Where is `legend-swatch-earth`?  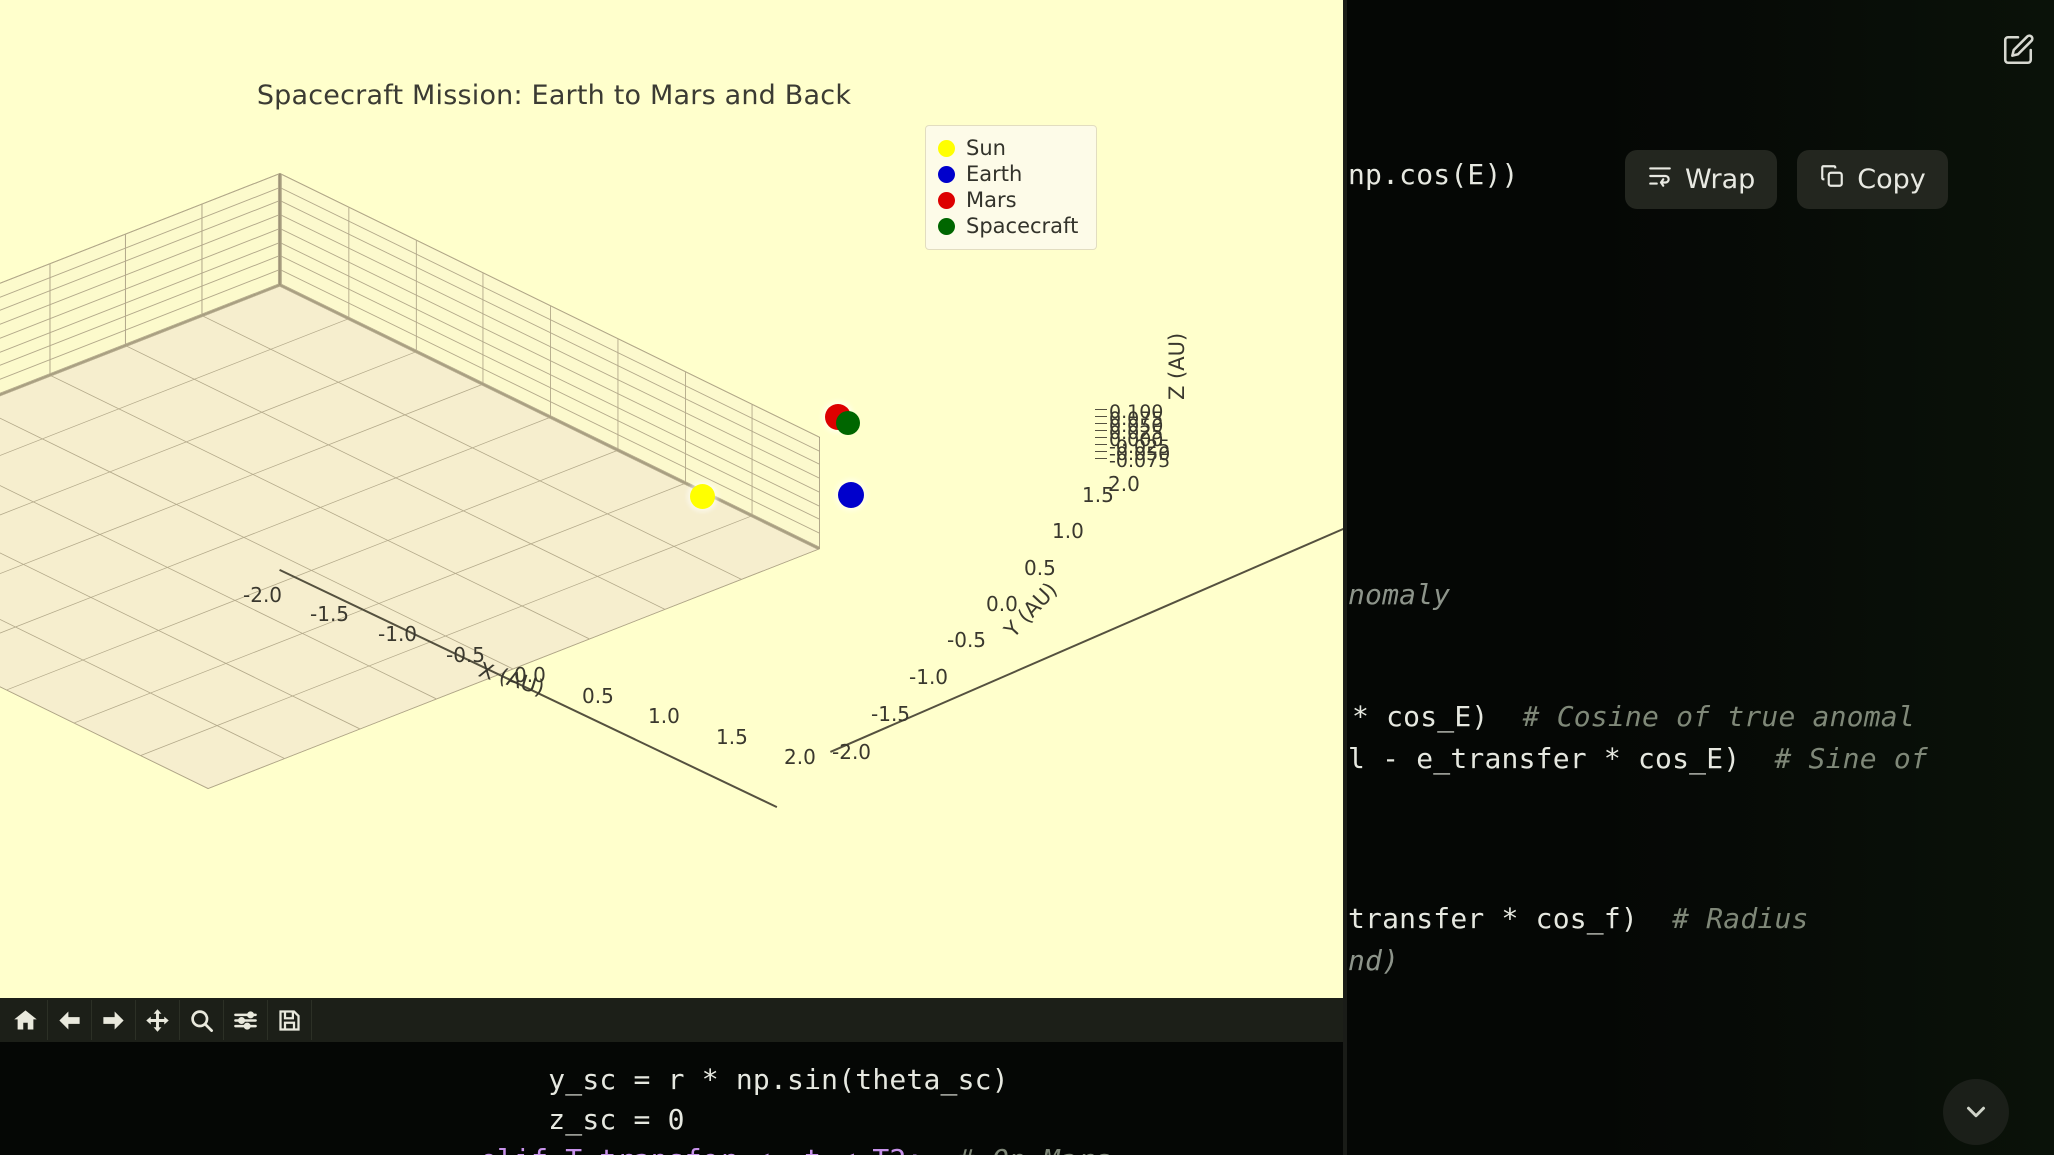 legend-swatch-earth is located at coordinates (946, 174).